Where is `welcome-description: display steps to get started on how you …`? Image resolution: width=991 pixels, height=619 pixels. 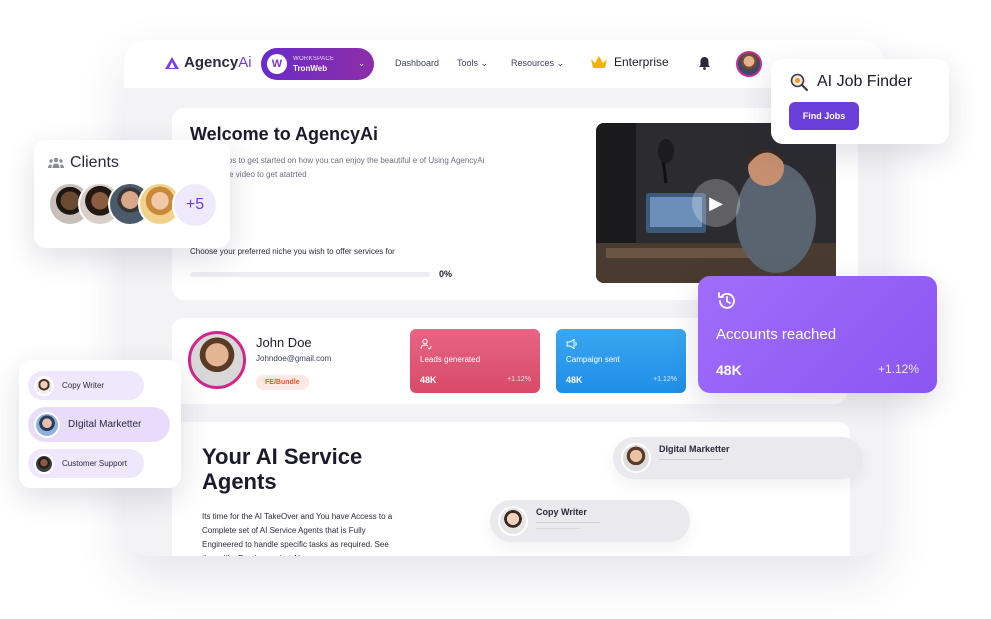 welcome-description: display steps to get started on how you … is located at coordinates (337, 167).